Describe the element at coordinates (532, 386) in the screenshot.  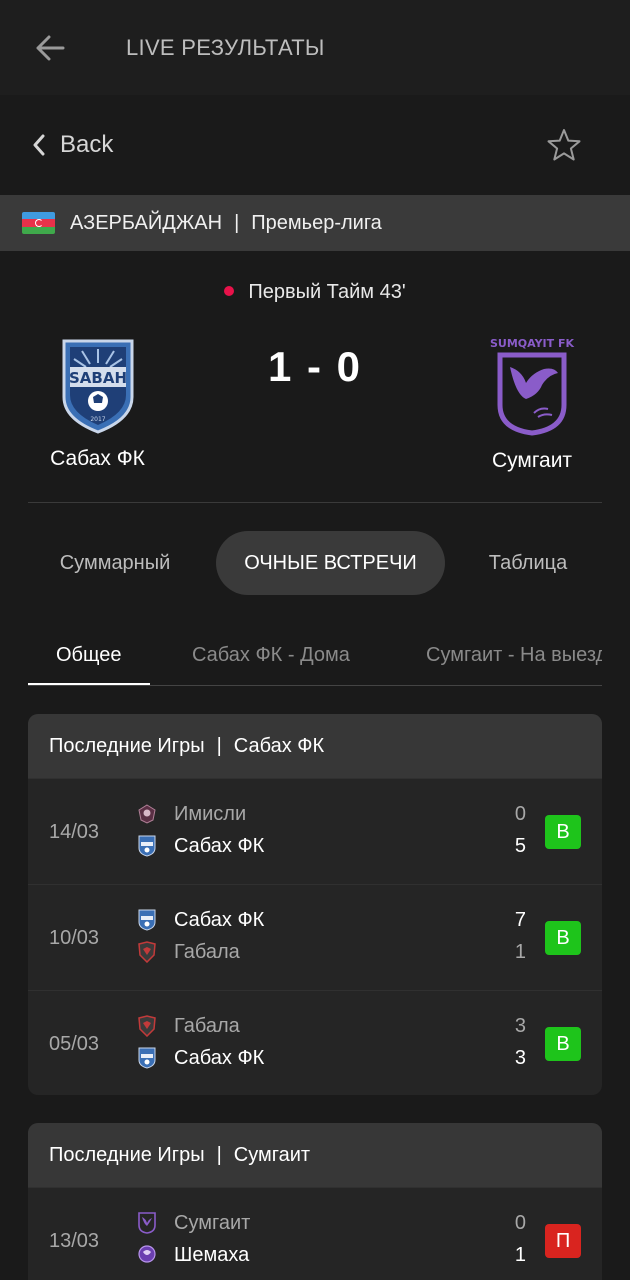
I see `sumqayit-crest-icon: SUMQAYIT FK` at that location.